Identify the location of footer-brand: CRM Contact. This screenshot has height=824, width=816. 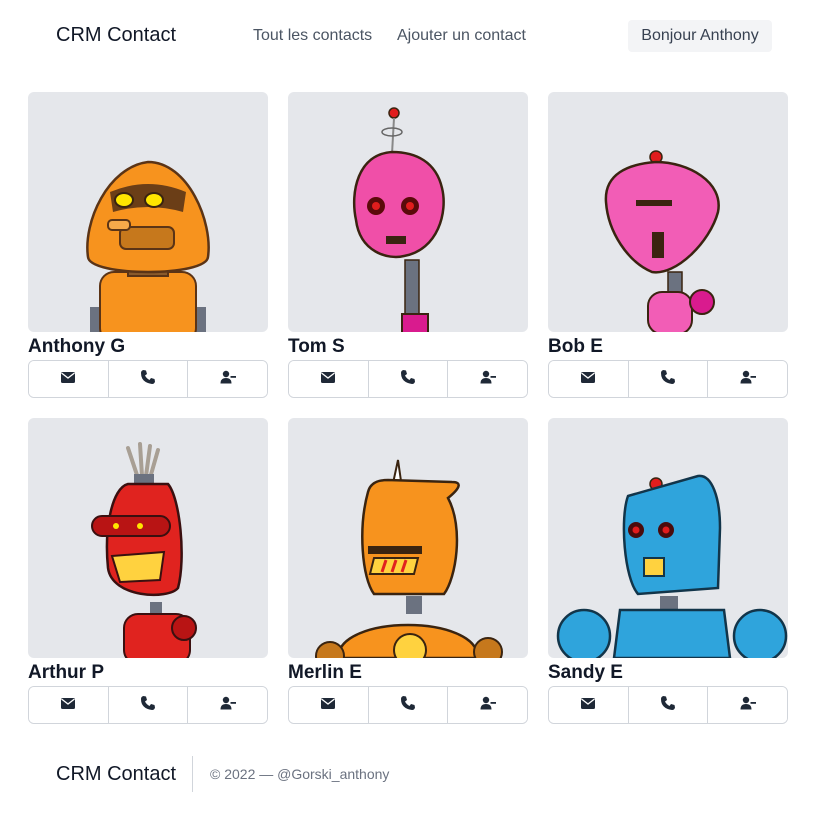
(116, 774).